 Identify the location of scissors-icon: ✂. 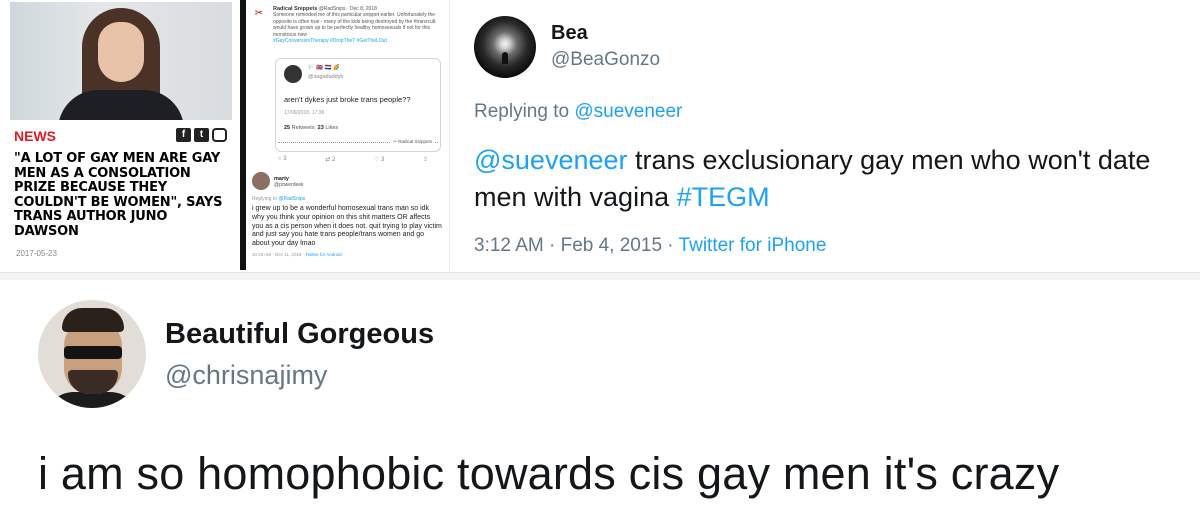
(259, 13).